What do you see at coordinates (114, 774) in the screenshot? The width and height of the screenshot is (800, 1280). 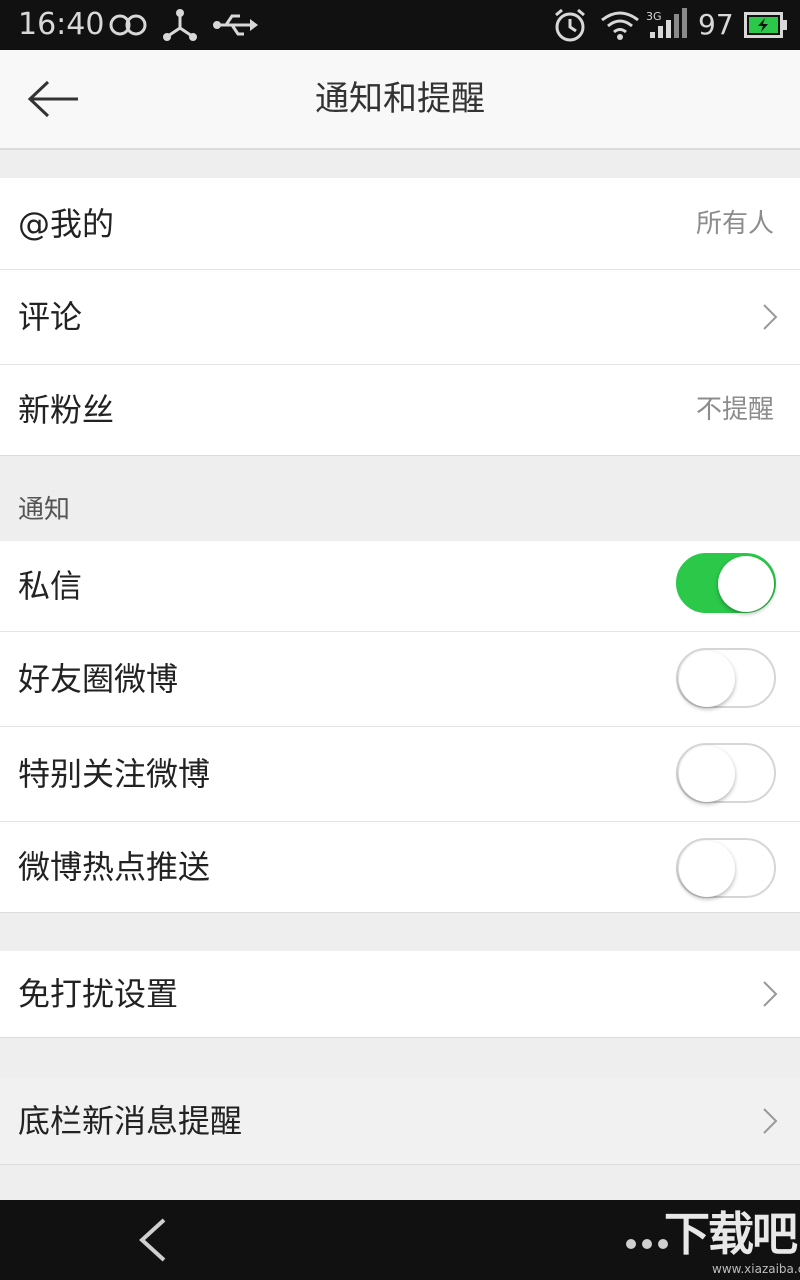 I see `row-label: 特别关注微博` at bounding box center [114, 774].